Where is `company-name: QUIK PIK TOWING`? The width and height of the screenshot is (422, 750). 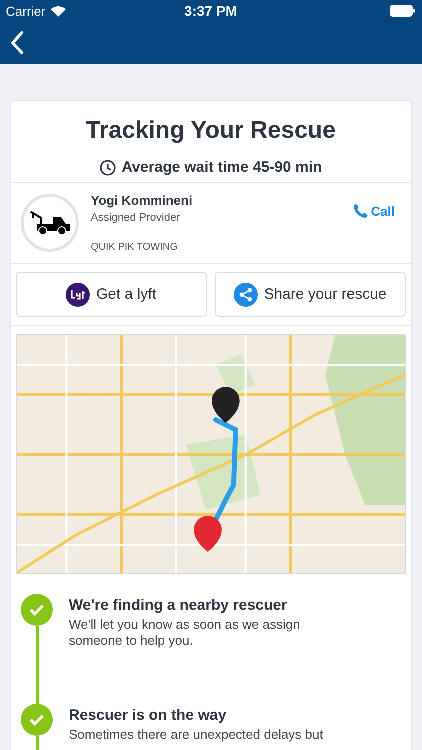 company-name: QUIK PIK TOWING is located at coordinates (135, 247).